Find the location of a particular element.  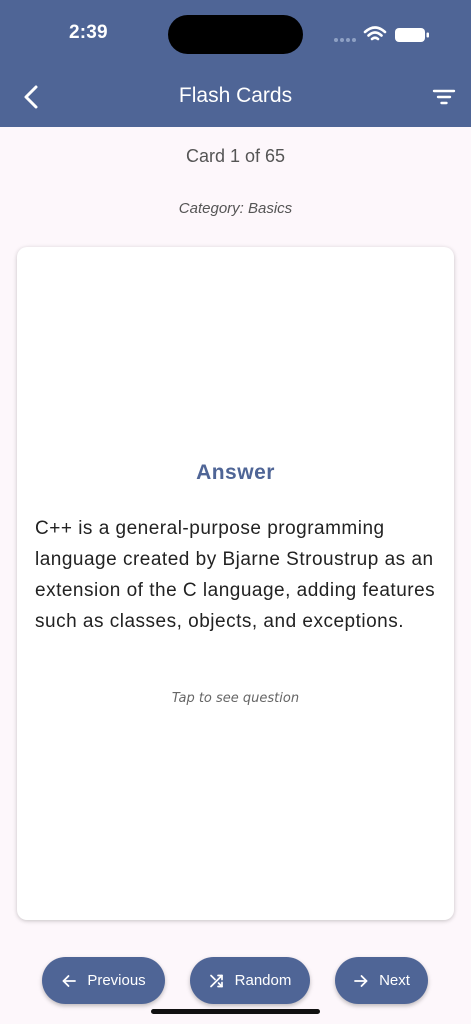

arrow-left-icon is located at coordinates (69, 980).